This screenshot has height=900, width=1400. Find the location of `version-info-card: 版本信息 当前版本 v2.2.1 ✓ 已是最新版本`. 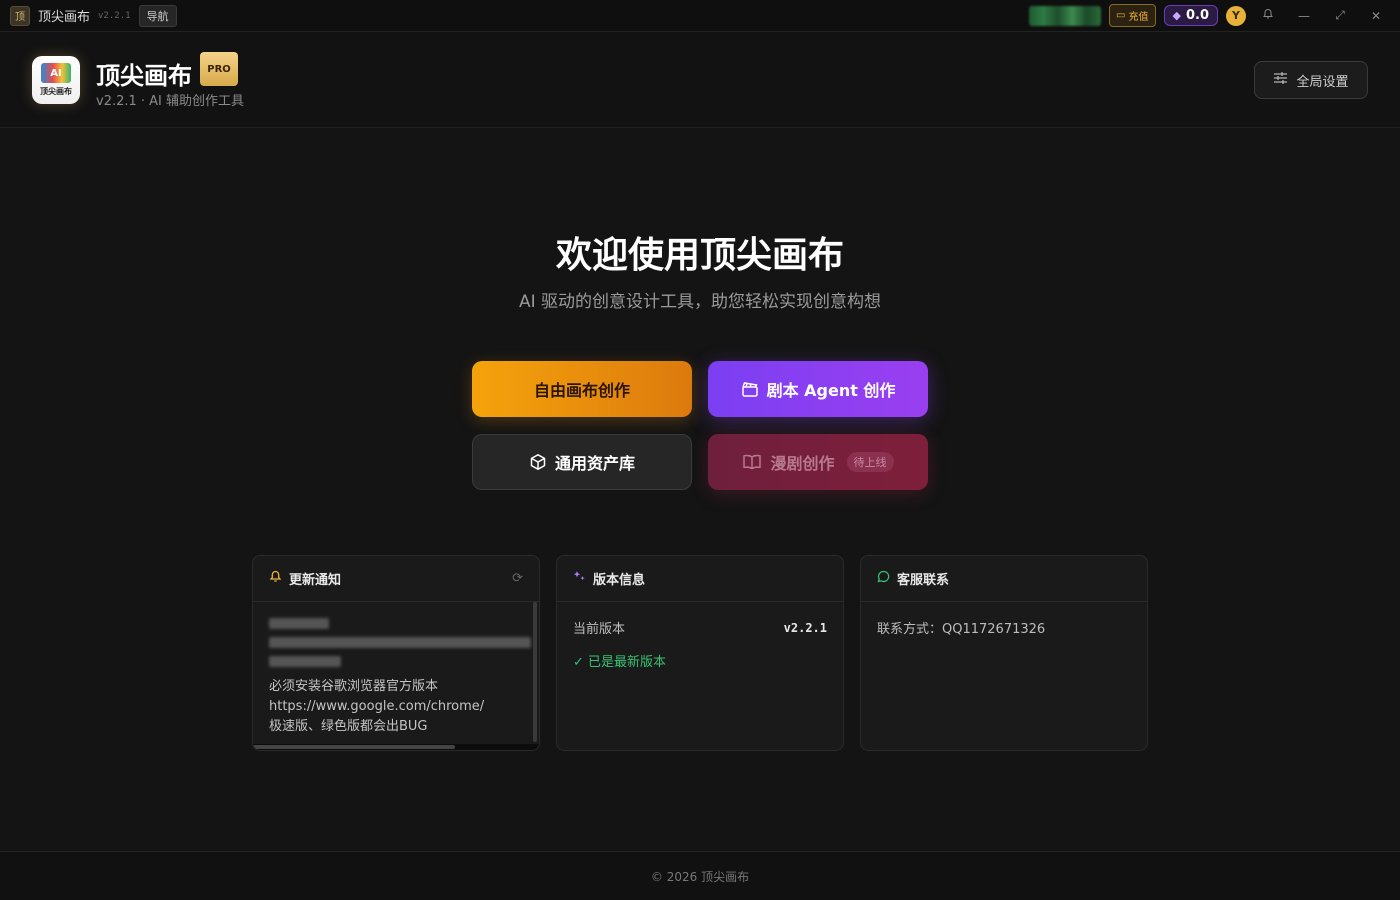

version-info-card: 版本信息 当前版本 v2.2.1 ✓ 已是最新版本 is located at coordinates (700, 653).